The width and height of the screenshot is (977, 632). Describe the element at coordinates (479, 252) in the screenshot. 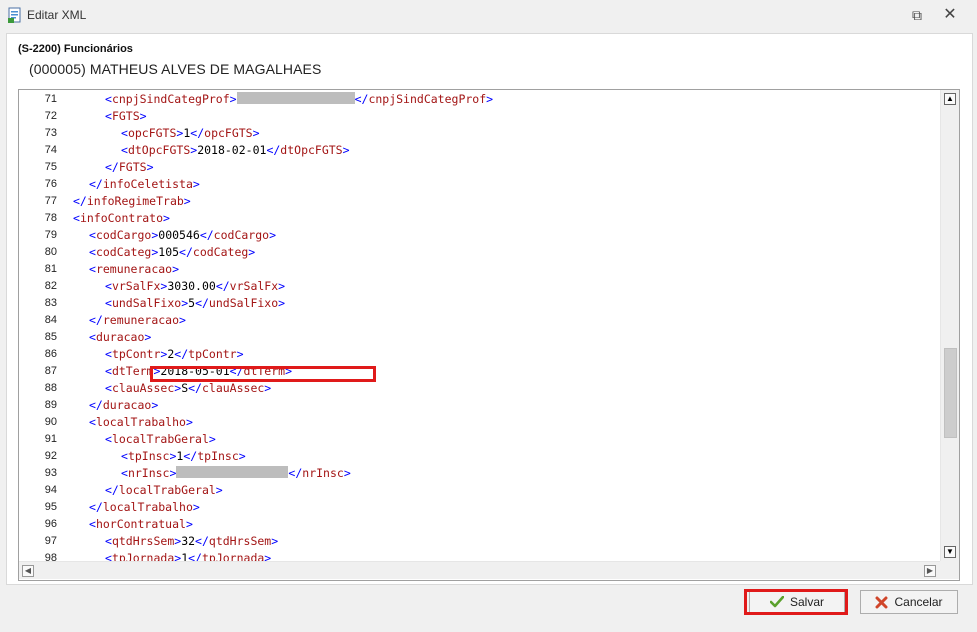

I see `xml-line: 80 <codCateg>105</codCateg>` at that location.